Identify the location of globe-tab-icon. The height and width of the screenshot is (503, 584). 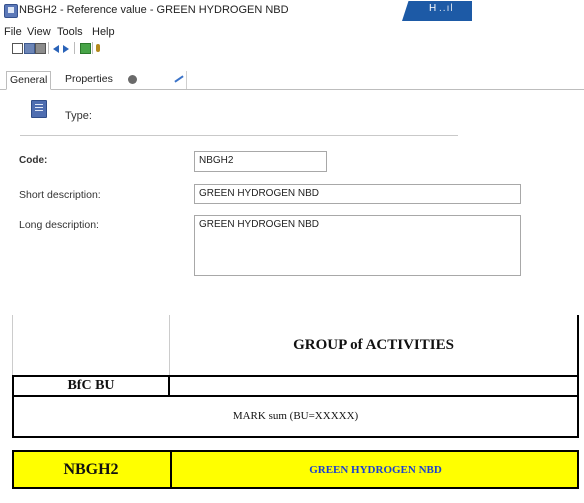
(132, 79).